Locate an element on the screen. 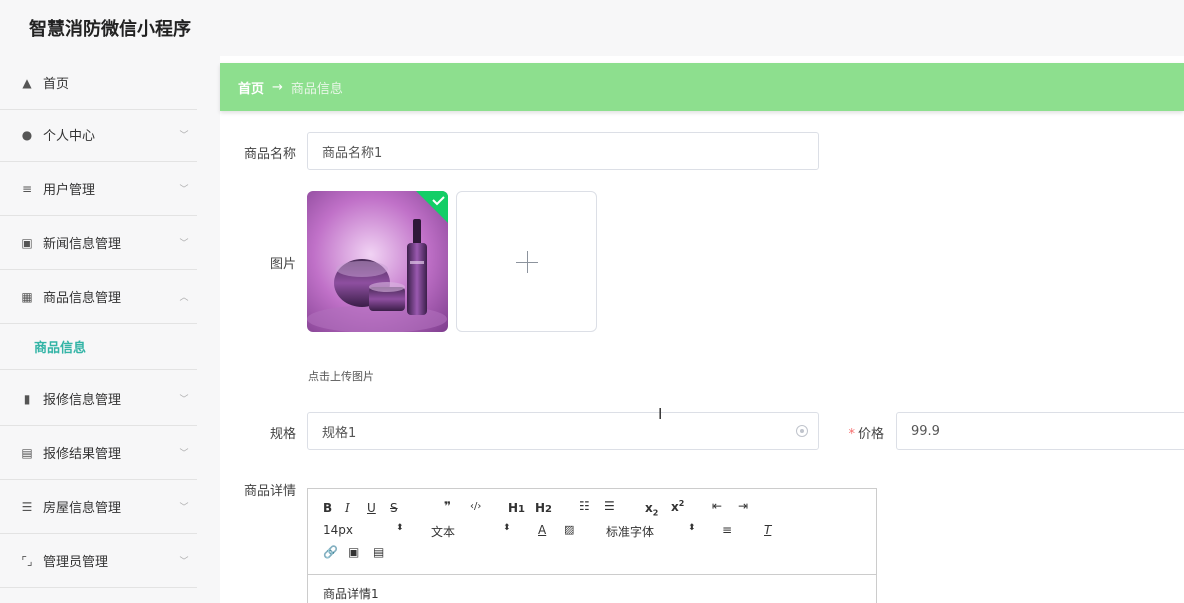  upload-hint: 点击上传图片 is located at coordinates (341, 376).